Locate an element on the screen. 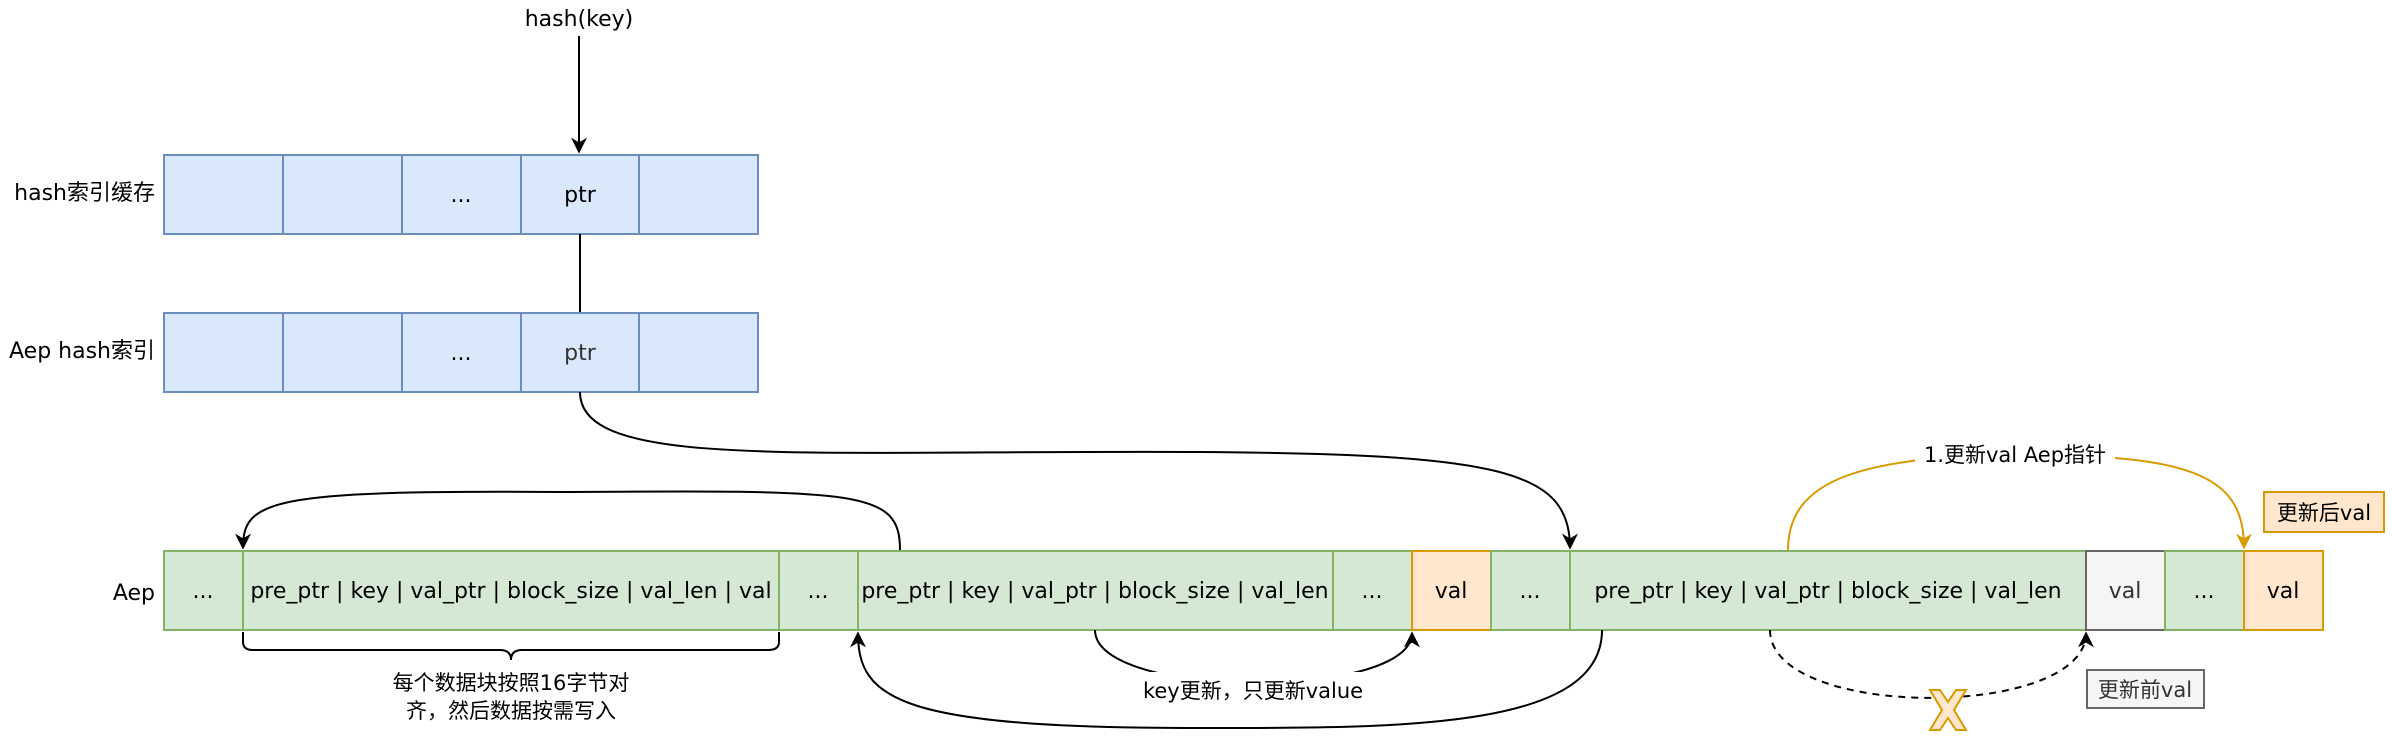 This screenshot has height=738, width=2392. update-val-ptr-label: 1.更新val Aep指针 is located at coordinates (2015, 455).